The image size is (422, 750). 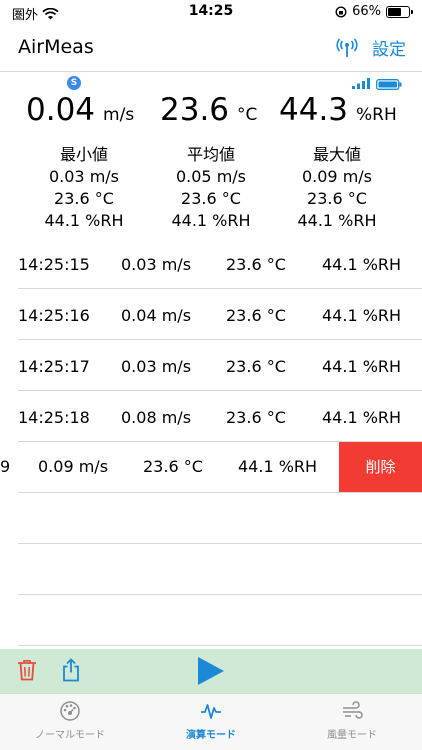 I want to click on row-time: 14:25:18, so click(x=54, y=417).